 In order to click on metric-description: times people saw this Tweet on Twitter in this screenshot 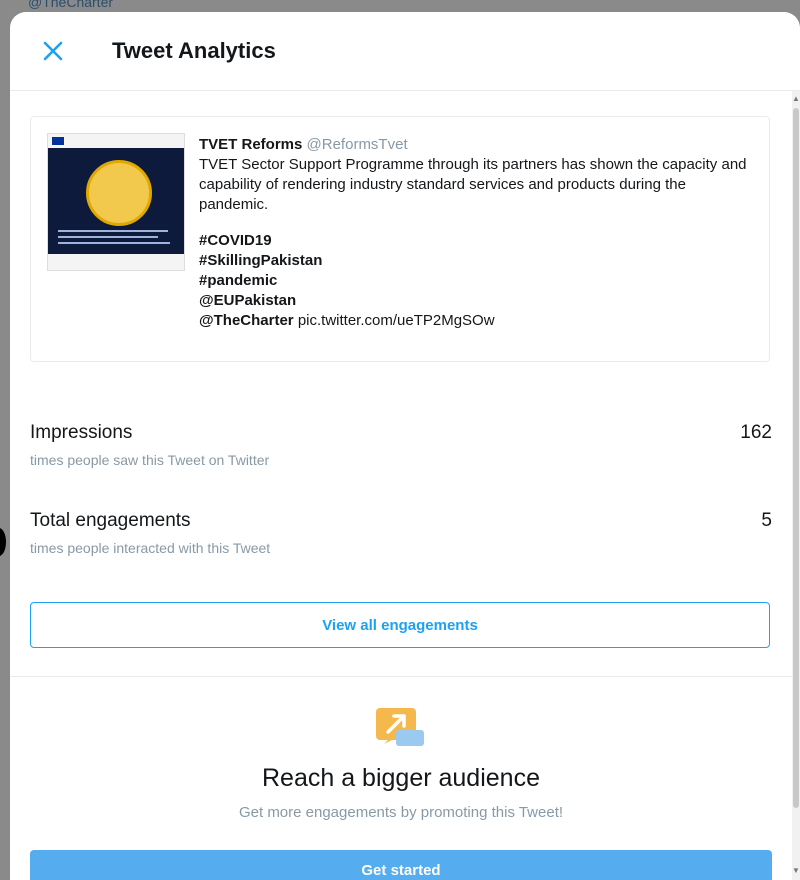, I will do `click(150, 460)`.